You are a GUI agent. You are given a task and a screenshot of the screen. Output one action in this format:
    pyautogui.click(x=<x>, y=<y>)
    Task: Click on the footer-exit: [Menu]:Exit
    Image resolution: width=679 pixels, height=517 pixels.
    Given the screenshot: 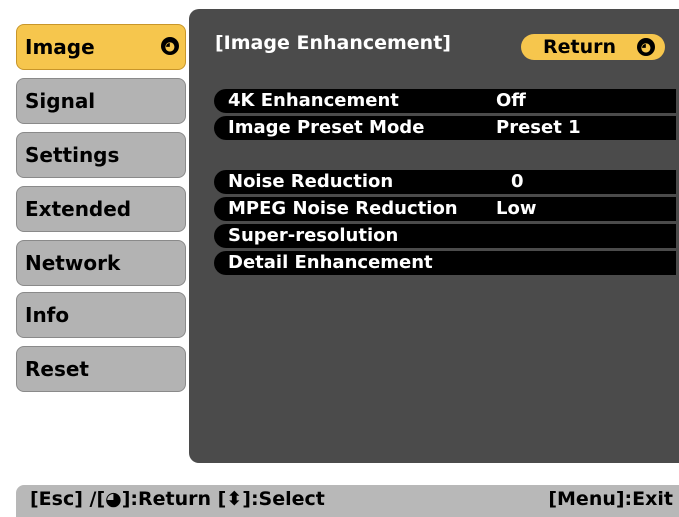 What is the action you would take?
    pyautogui.click(x=610, y=499)
    